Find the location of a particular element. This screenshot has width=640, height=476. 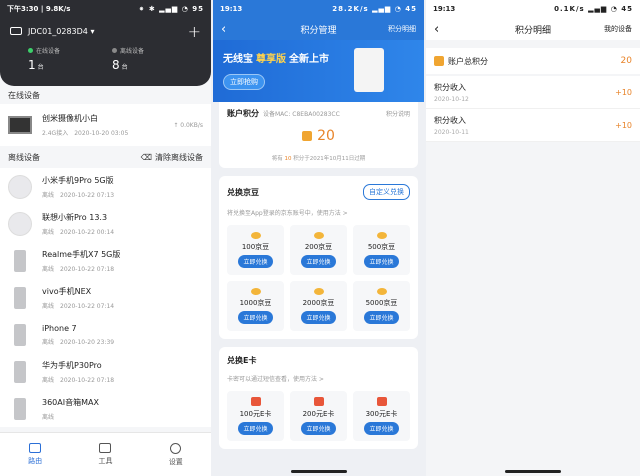

device-time: 2020-10-22 00:14 is located at coordinates (87, 232).